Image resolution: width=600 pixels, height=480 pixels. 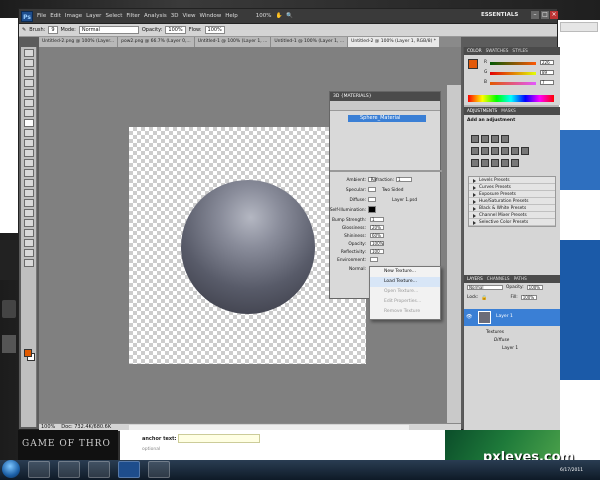 I want to click on flow-input: 100%, so click(x=214, y=30).